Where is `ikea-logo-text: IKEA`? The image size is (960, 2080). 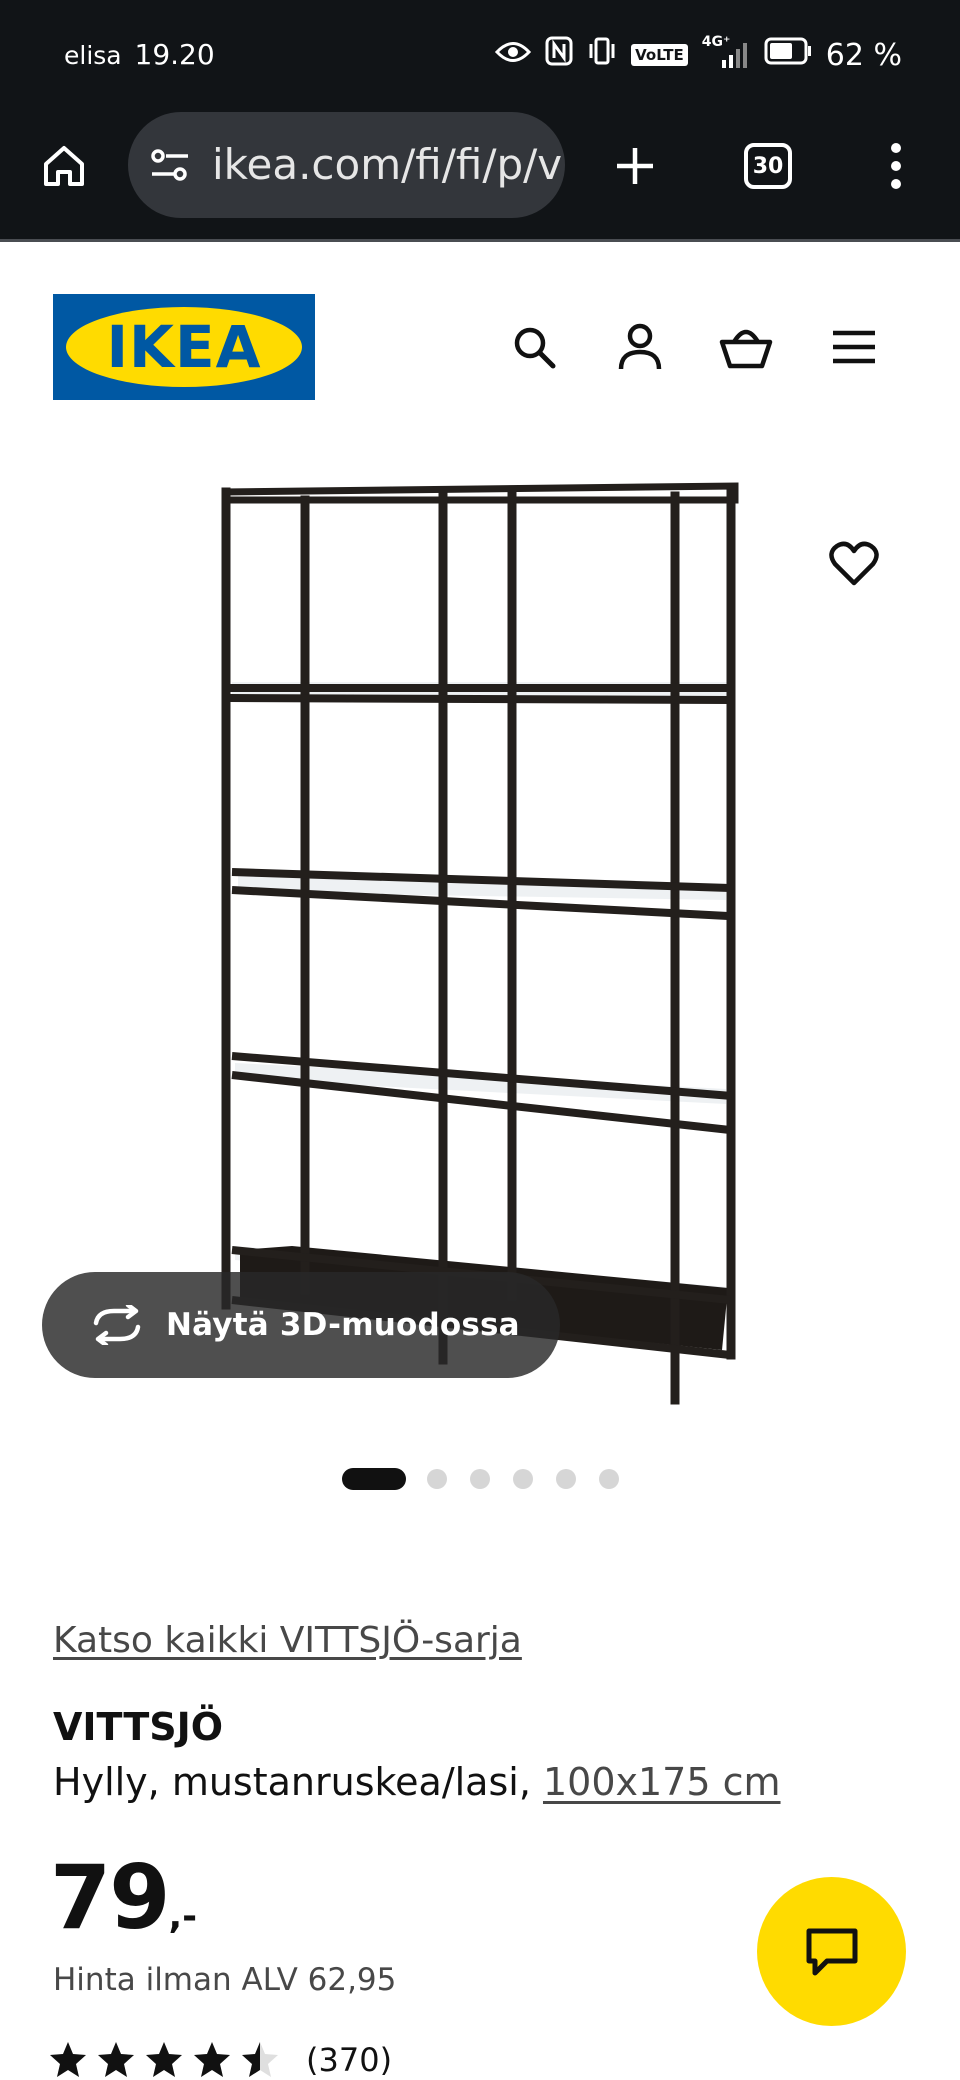
ikea-logo-text: IKEA is located at coordinates (183, 347).